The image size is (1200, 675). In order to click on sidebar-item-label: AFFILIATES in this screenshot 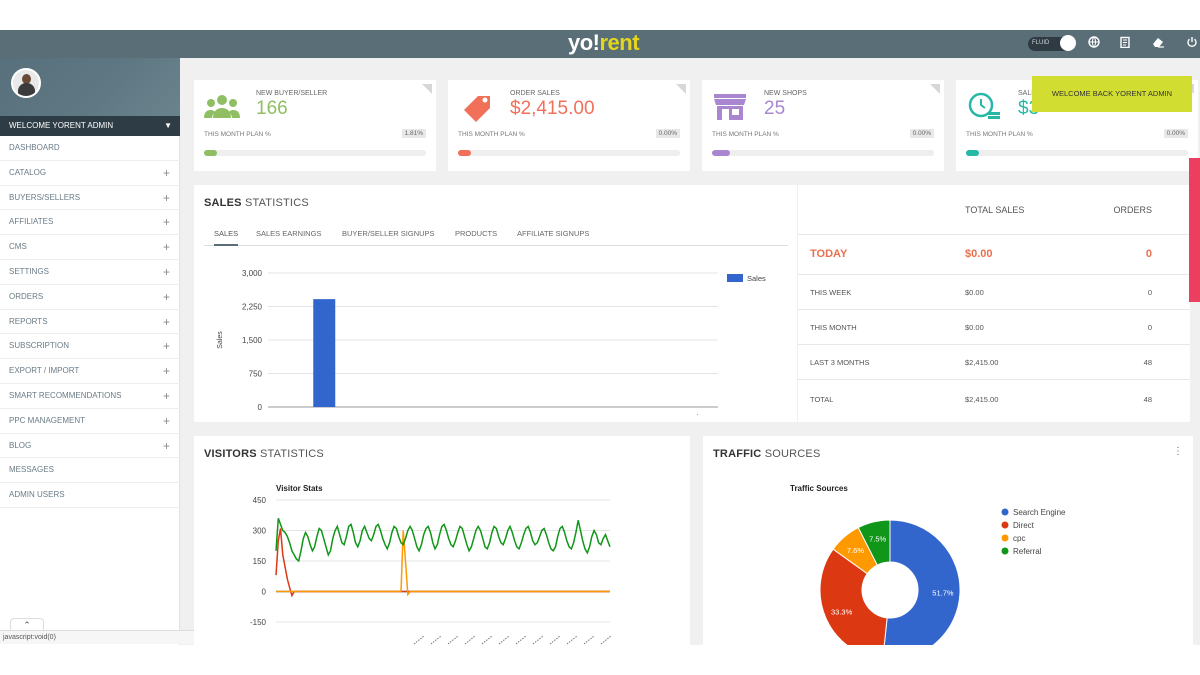, I will do `click(31, 222)`.